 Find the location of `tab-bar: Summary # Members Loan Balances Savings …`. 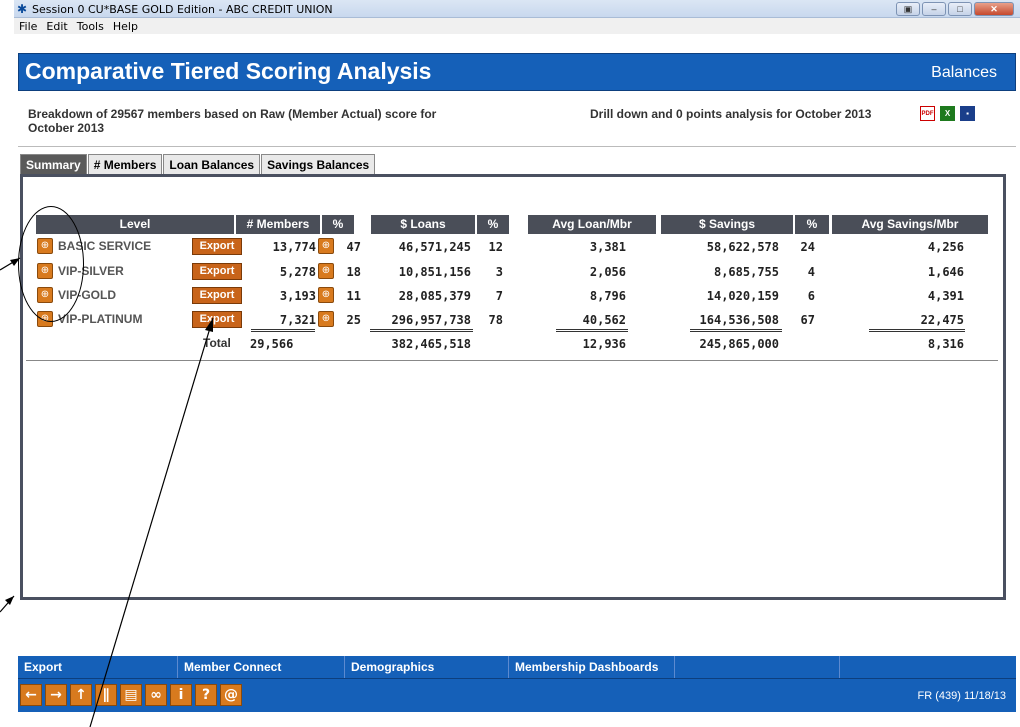

tab-bar: Summary # Members Loan Balances Savings … is located at coordinates (198, 164).